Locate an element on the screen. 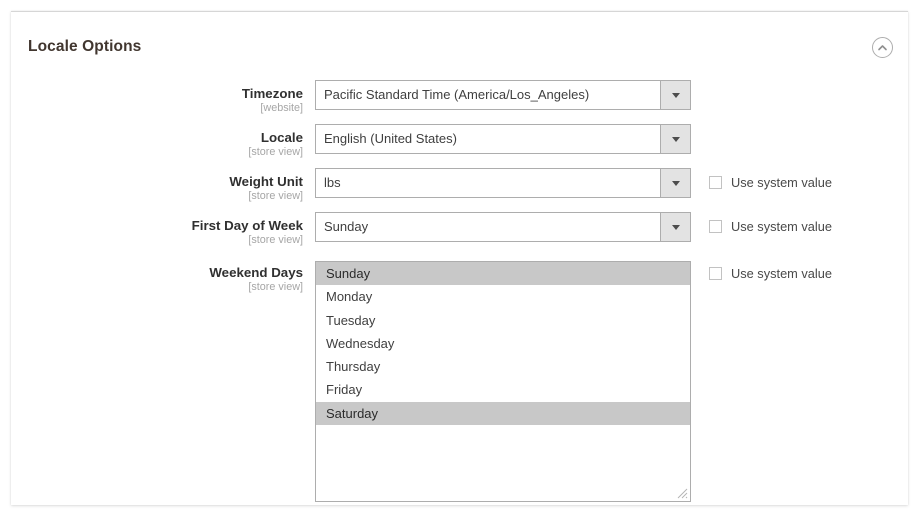  locale-select-value: English (United States) is located at coordinates (390, 138).